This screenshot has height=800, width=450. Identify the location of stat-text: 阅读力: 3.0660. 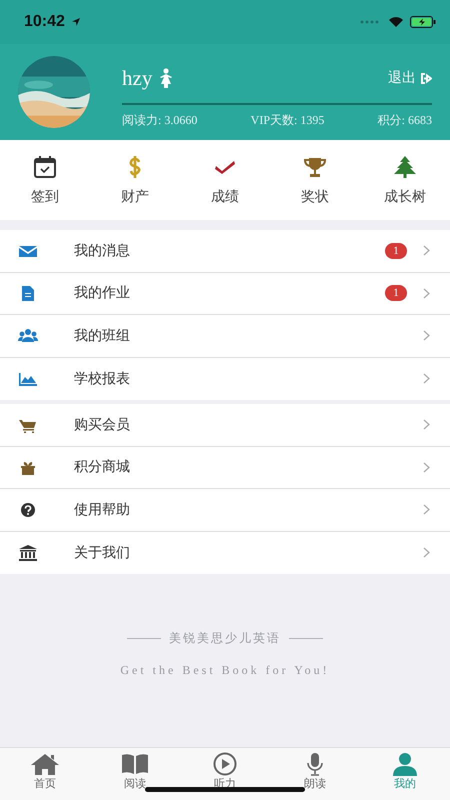
(160, 120).